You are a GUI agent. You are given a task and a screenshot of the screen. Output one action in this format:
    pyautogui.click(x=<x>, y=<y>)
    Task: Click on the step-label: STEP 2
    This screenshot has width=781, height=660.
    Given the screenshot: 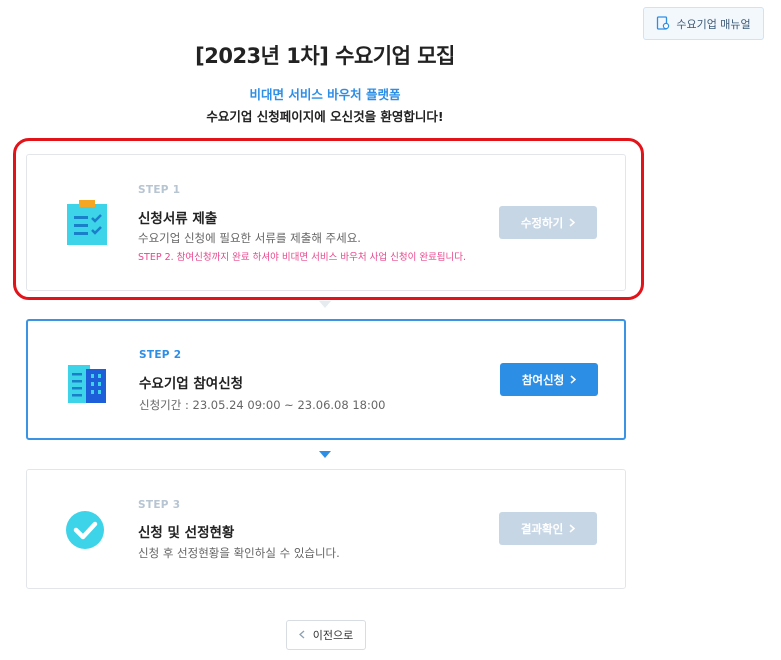 What is the action you would take?
    pyautogui.click(x=160, y=355)
    